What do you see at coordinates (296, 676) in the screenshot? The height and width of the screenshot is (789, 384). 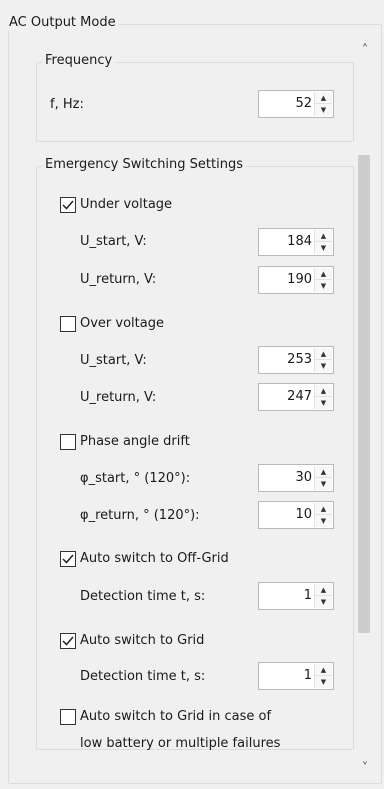 I see `auto-grid-detection-stepper: 1 ▲ ▼` at bounding box center [296, 676].